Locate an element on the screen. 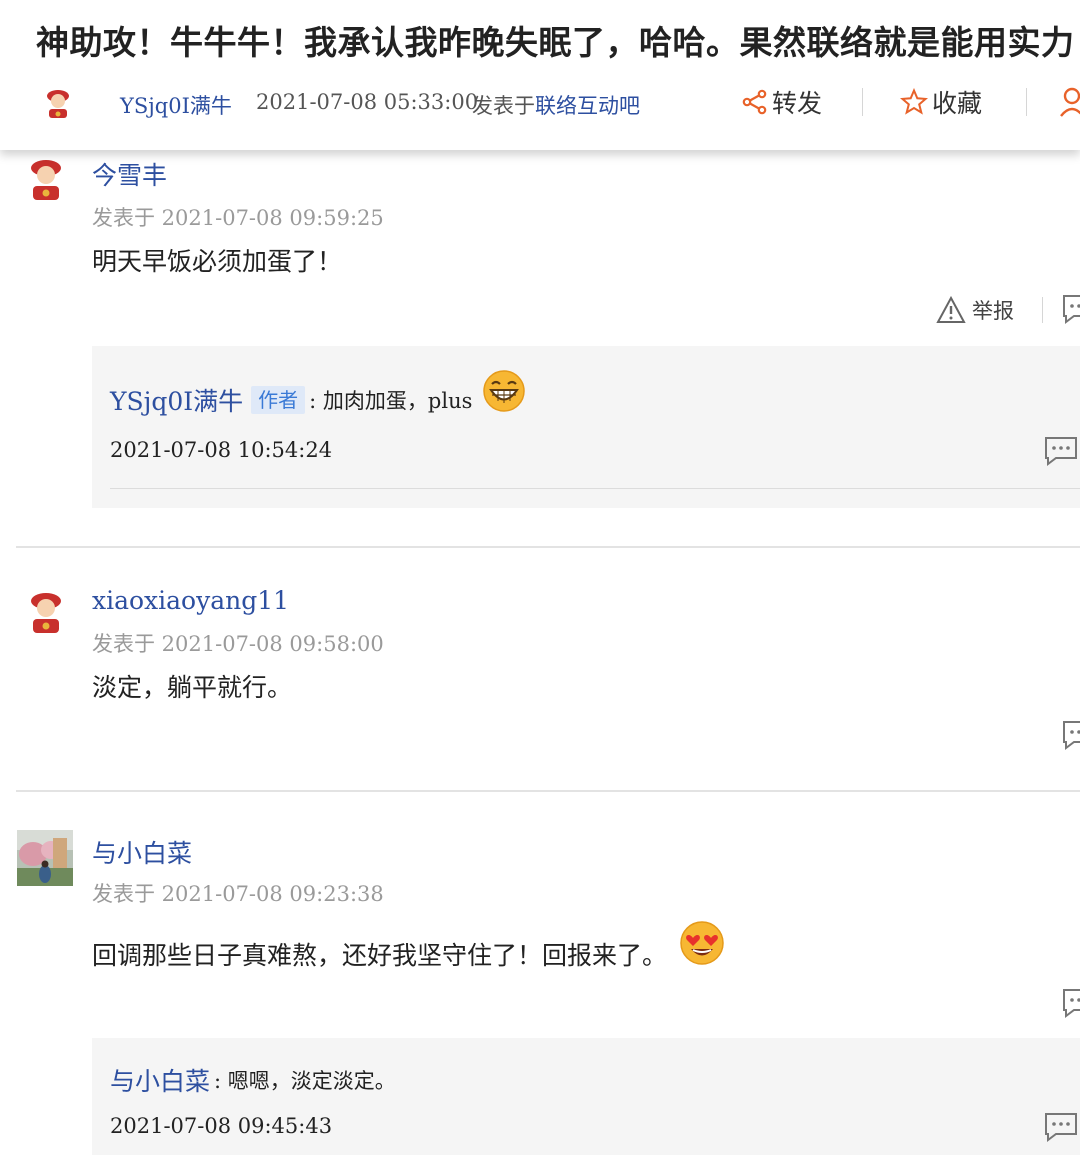 This screenshot has height=1155, width=1080. comment-username: 今雪丰 is located at coordinates (129, 174).